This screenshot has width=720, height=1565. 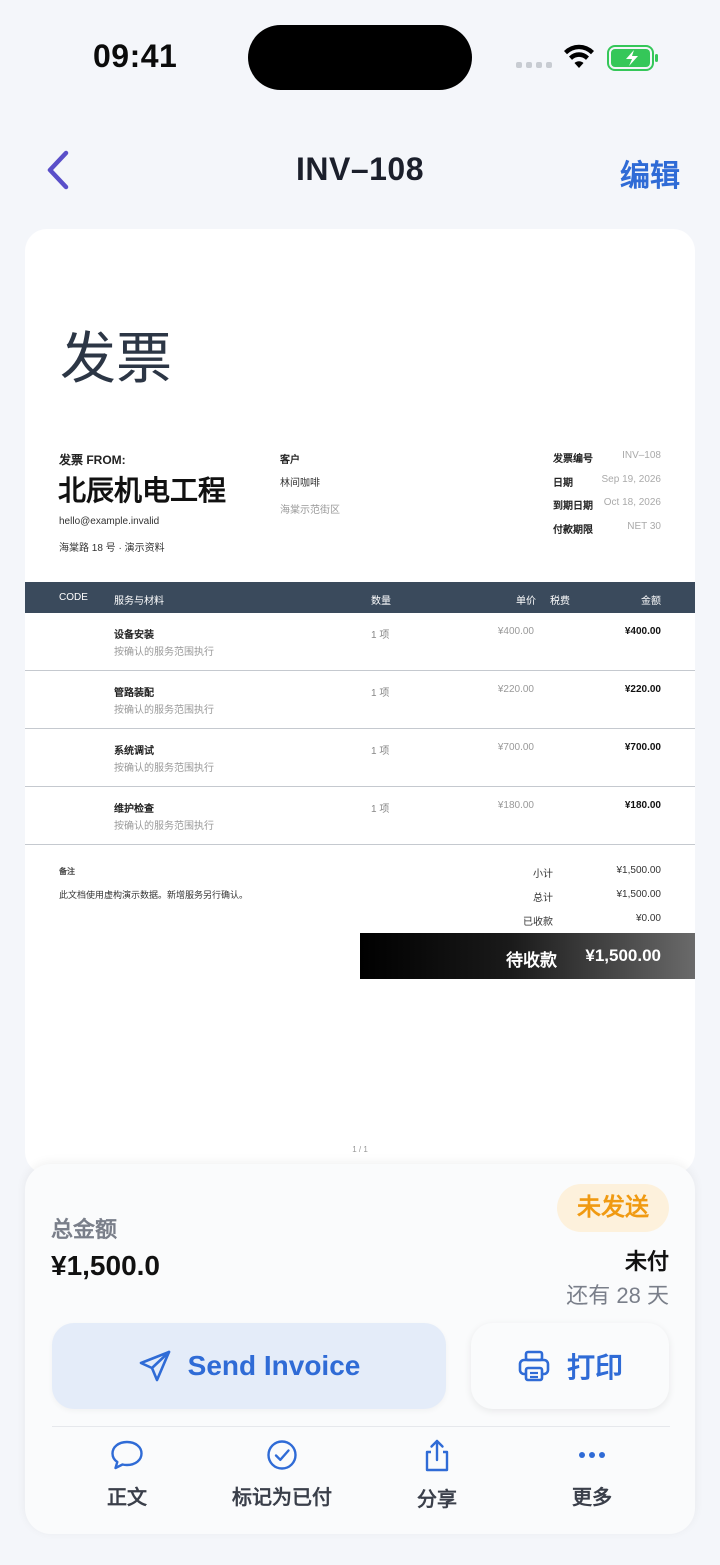 I want to click on page-number: 1 / 1, so click(x=360, y=1149).